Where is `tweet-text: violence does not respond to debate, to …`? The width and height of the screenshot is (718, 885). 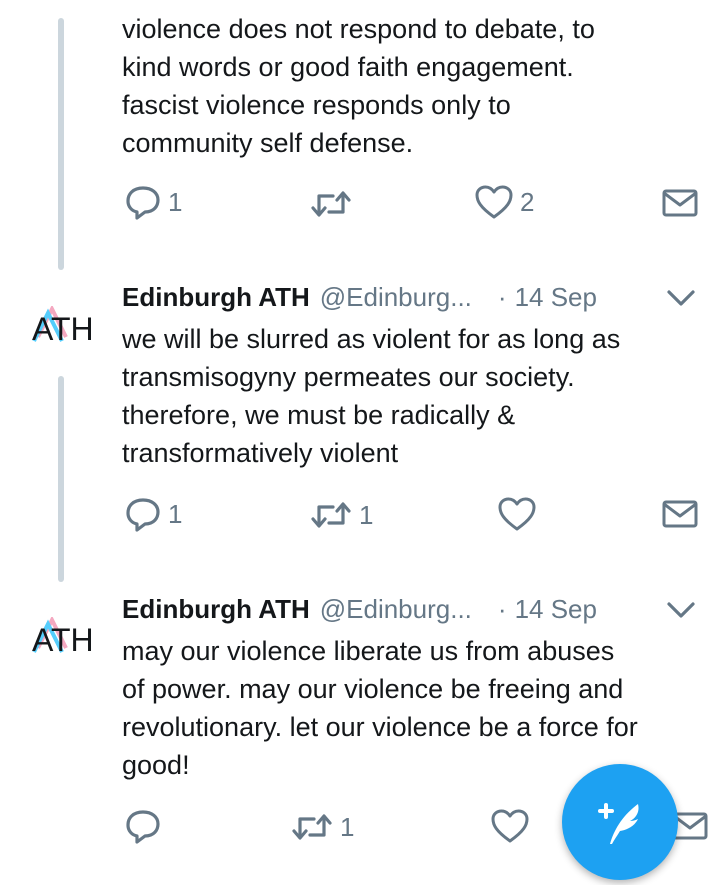 tweet-text: violence does not respond to debate, to … is located at coordinates (358, 86).